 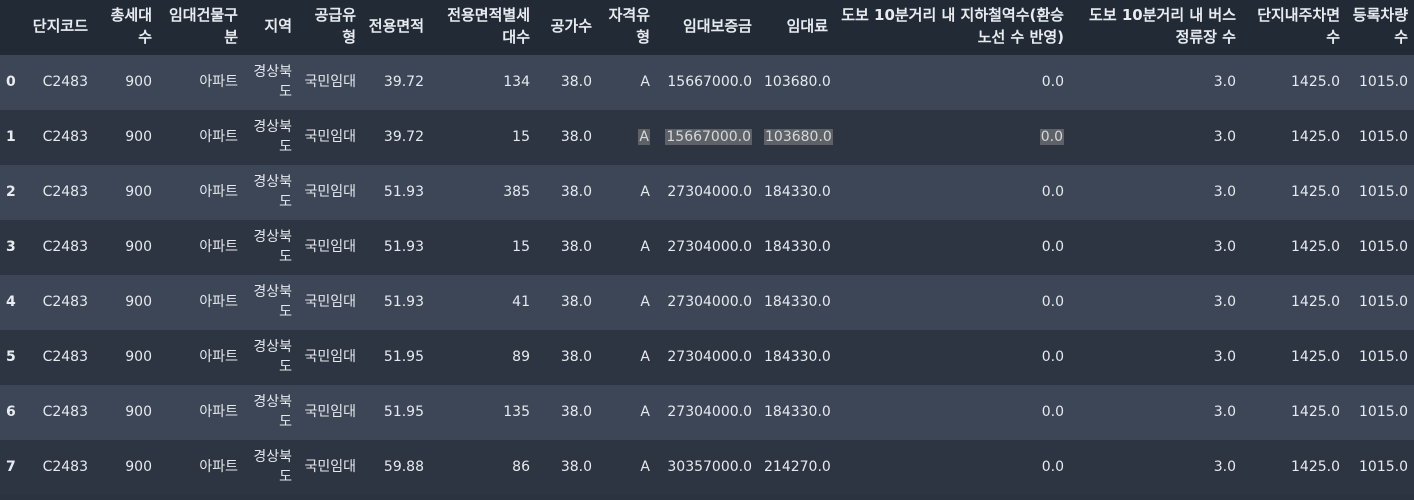 I want to click on cell-deposit: 30357000.0, so click(x=709, y=467).